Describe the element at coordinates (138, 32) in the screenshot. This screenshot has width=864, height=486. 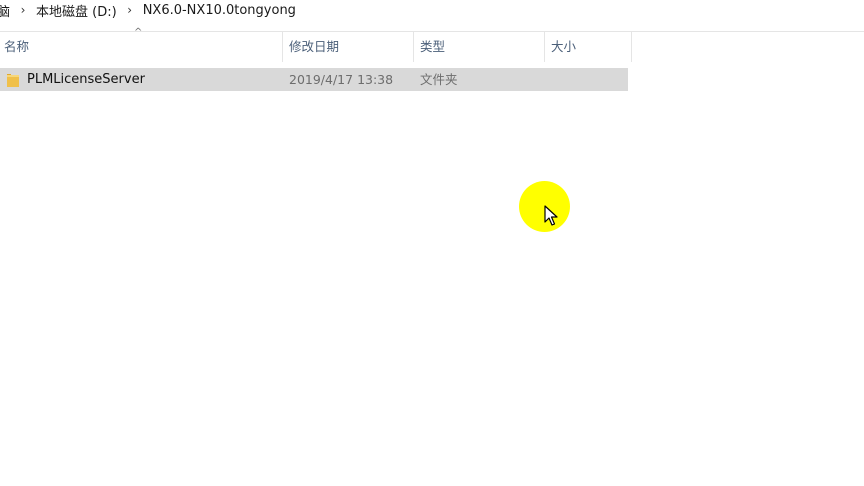
I see `sort-ascending-icon: ^` at that location.